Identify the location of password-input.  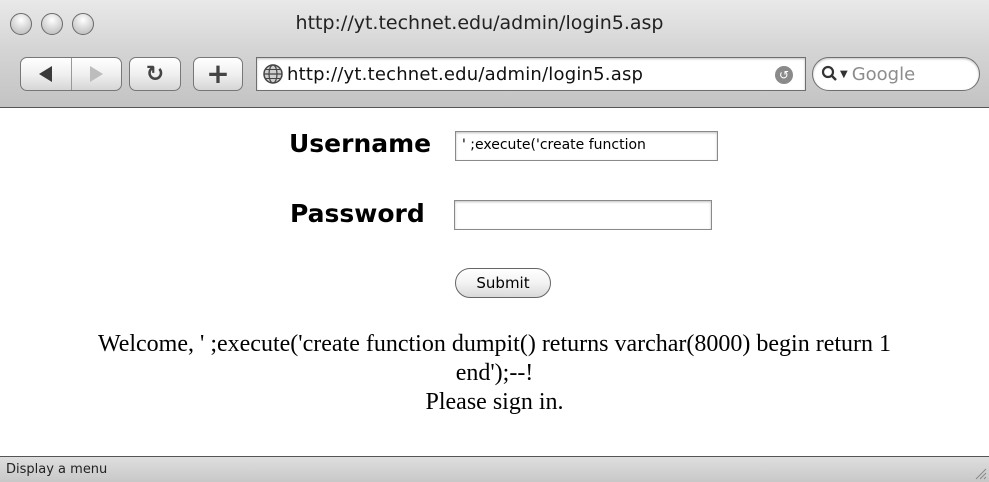
(583, 215).